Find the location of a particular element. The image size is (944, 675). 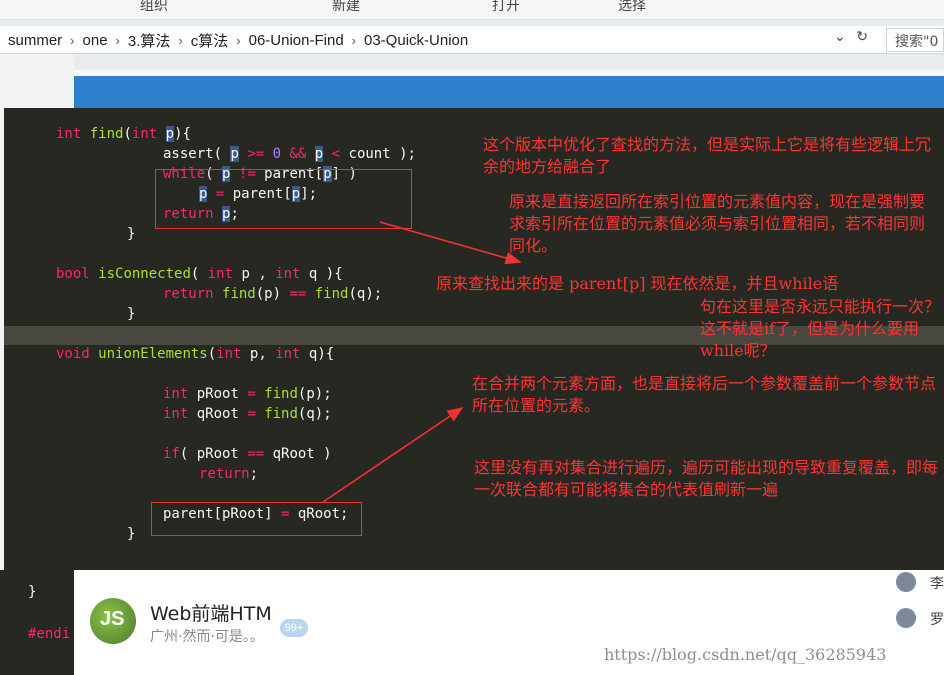

editor-endif: #endi is located at coordinates (49, 634).